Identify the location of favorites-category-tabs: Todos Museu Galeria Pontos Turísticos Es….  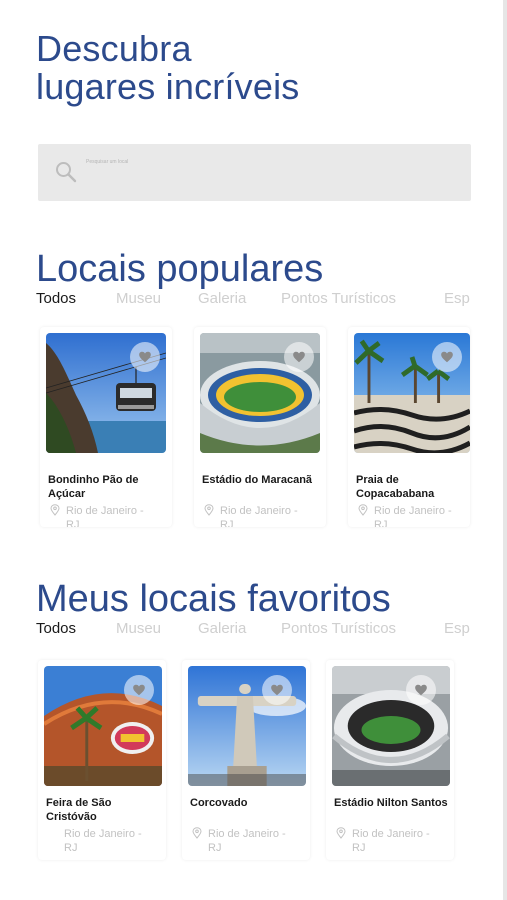
(256, 630).